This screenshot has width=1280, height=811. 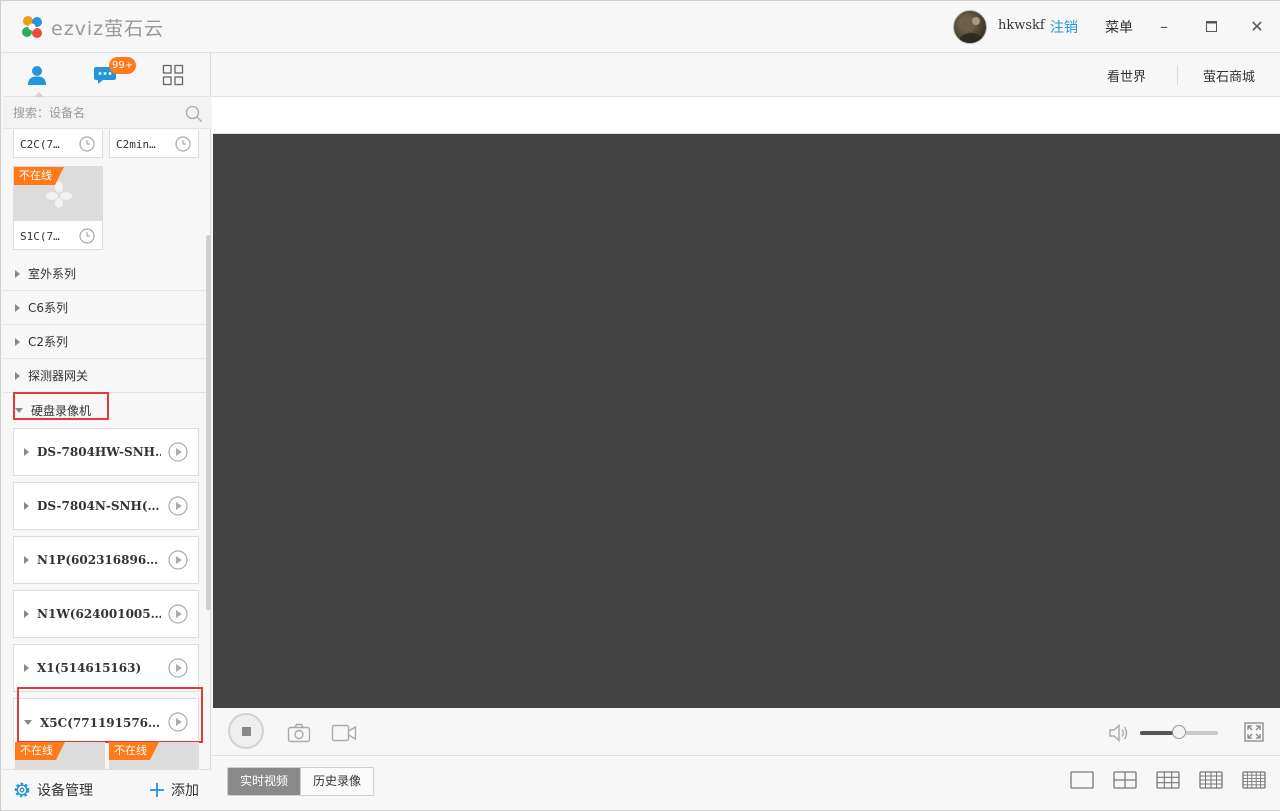 I want to click on add-device-label: 添加, so click(x=185, y=791).